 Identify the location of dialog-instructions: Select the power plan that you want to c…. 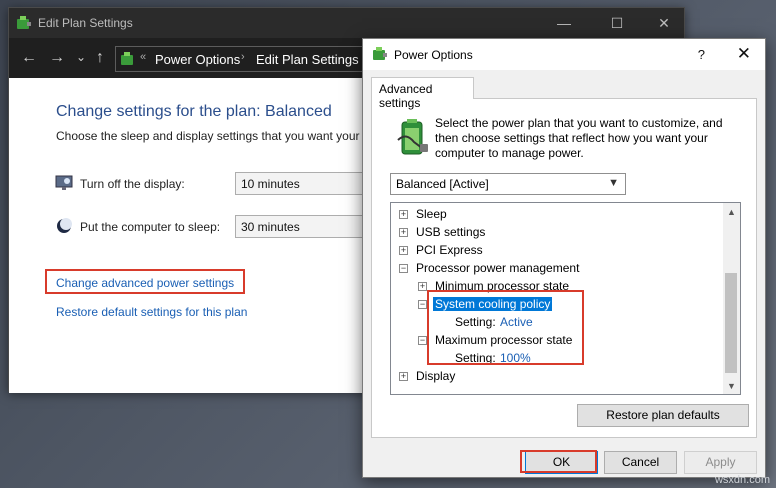
(579, 138).